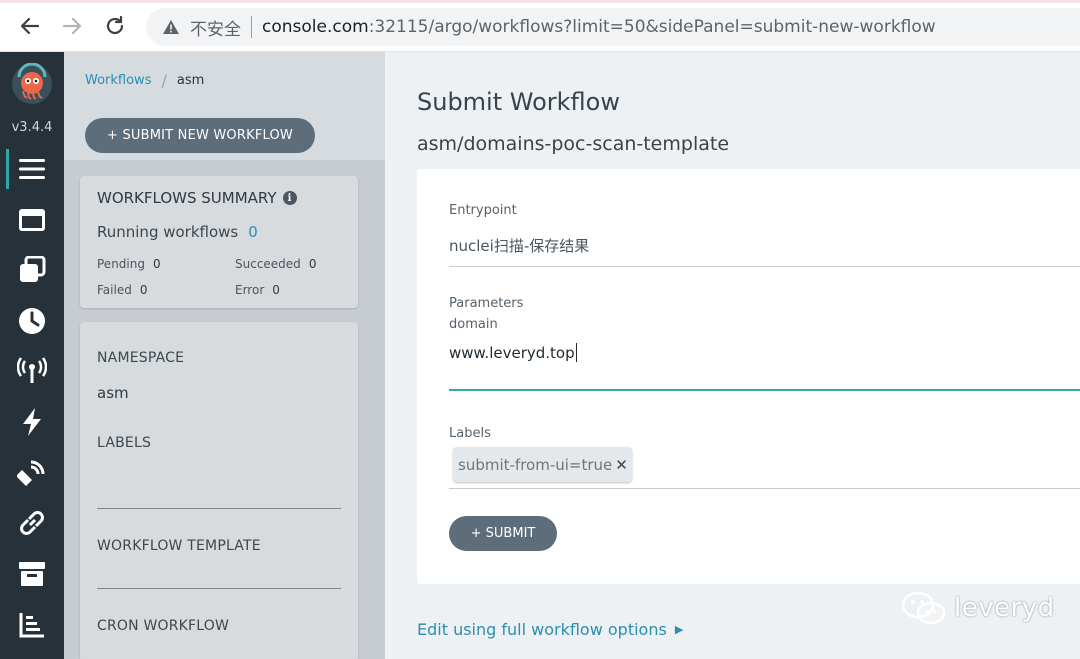  I want to click on submit-button: + SUBMIT, so click(503, 533).